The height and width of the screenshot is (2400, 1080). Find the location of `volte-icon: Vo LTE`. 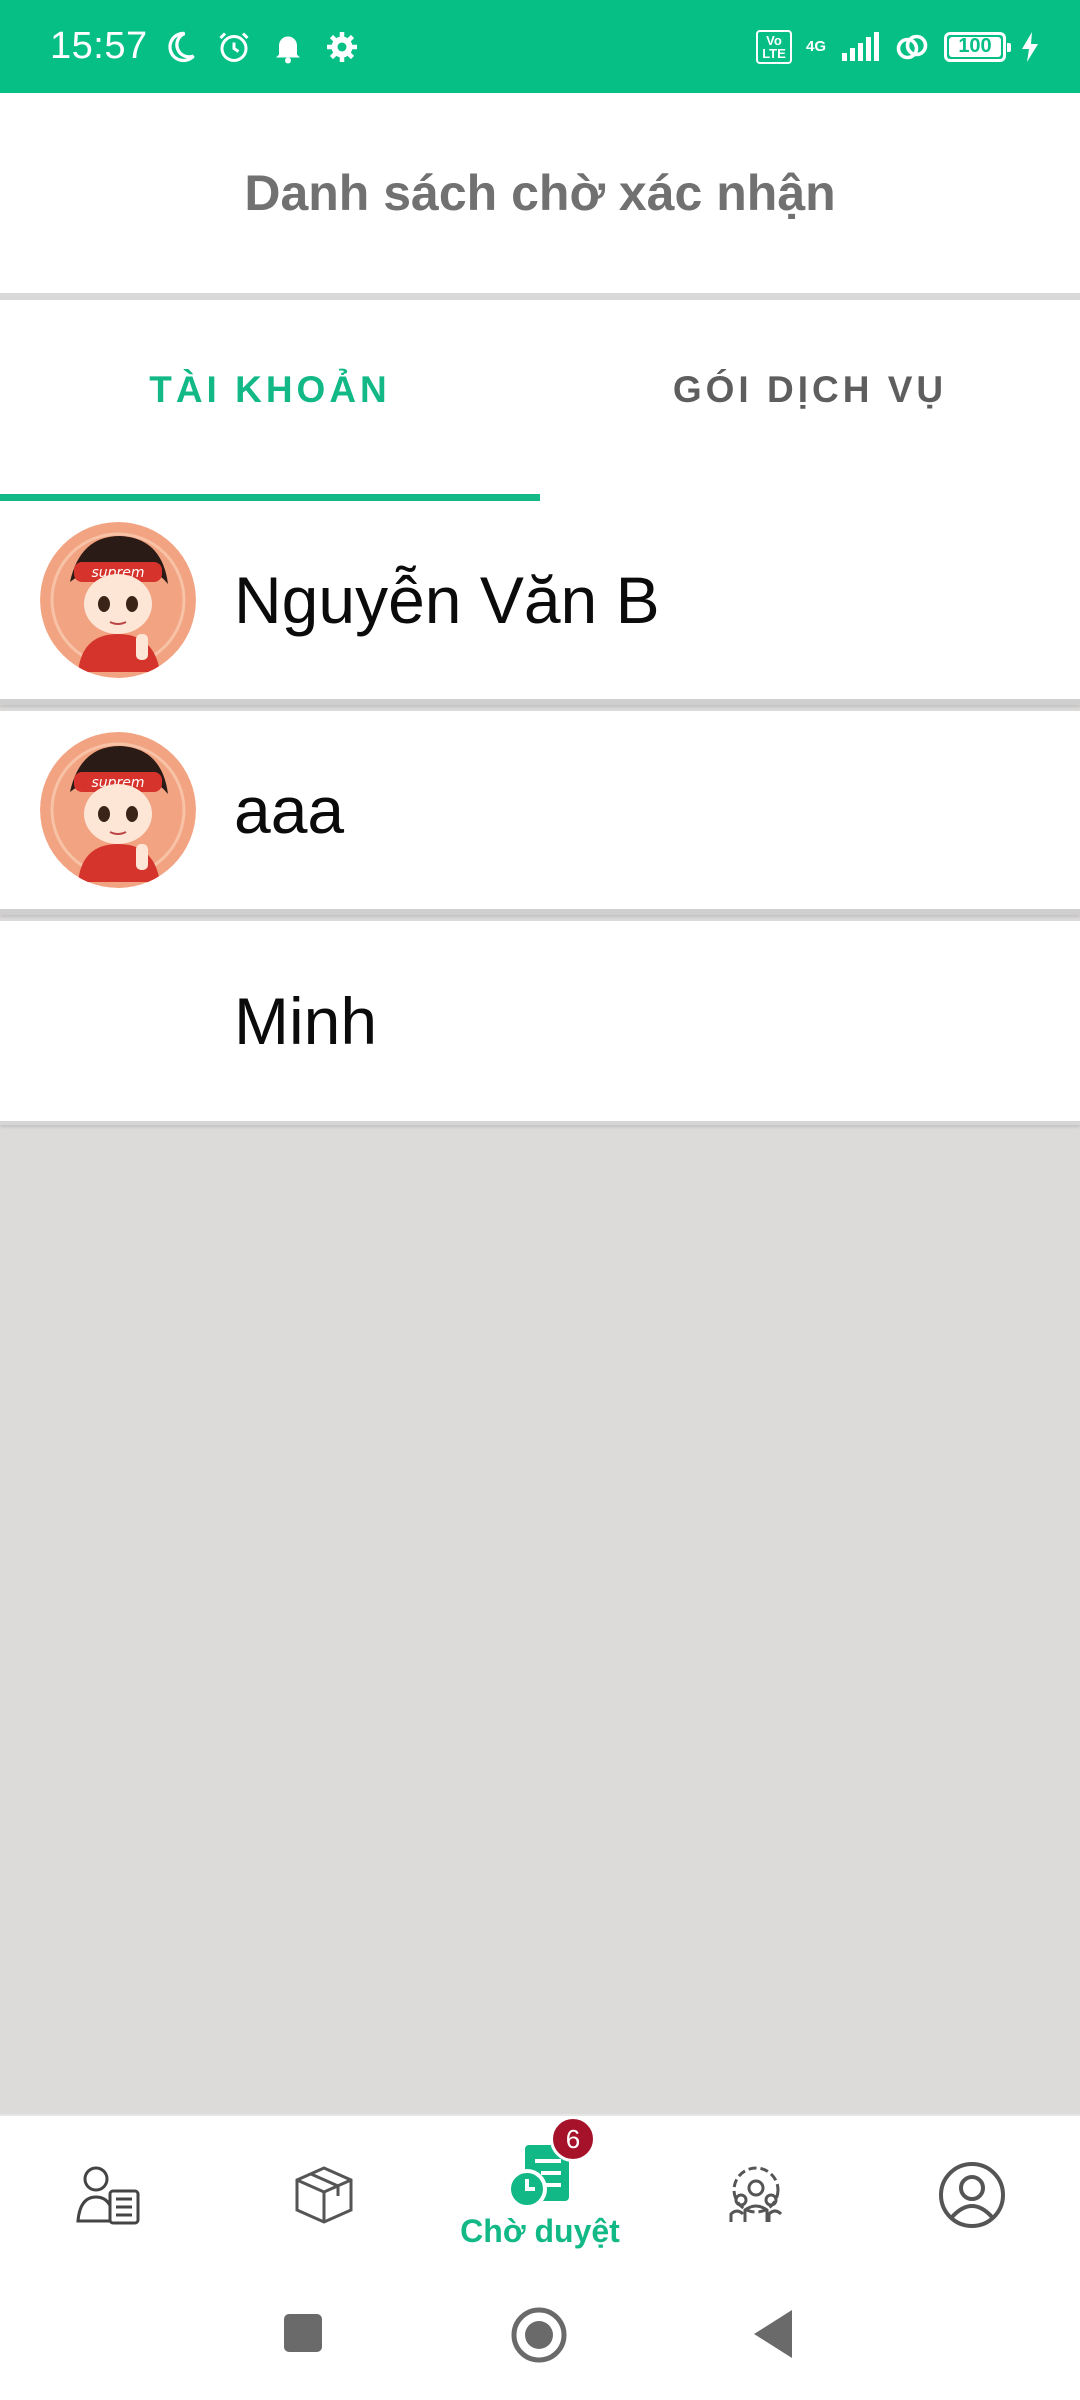

volte-icon: Vo LTE is located at coordinates (773, 46).